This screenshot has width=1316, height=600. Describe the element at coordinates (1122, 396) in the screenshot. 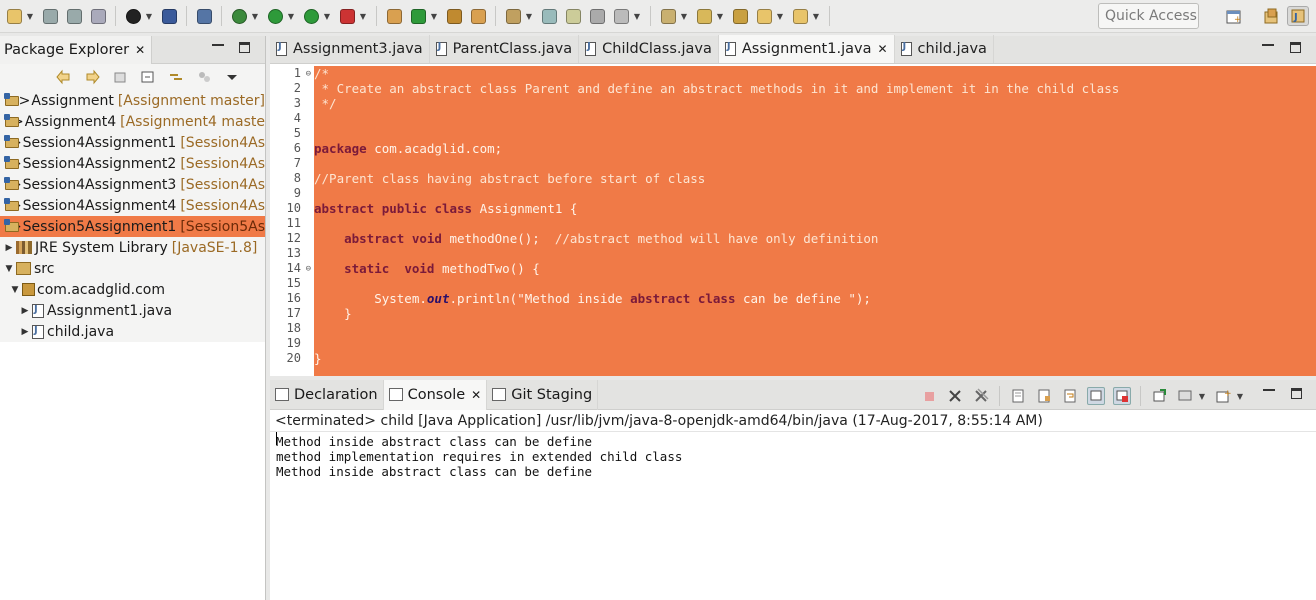

I see `show-on-error-icon` at that location.